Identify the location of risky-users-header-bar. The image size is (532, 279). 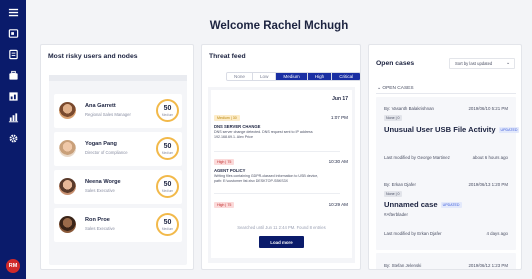
(118, 78).